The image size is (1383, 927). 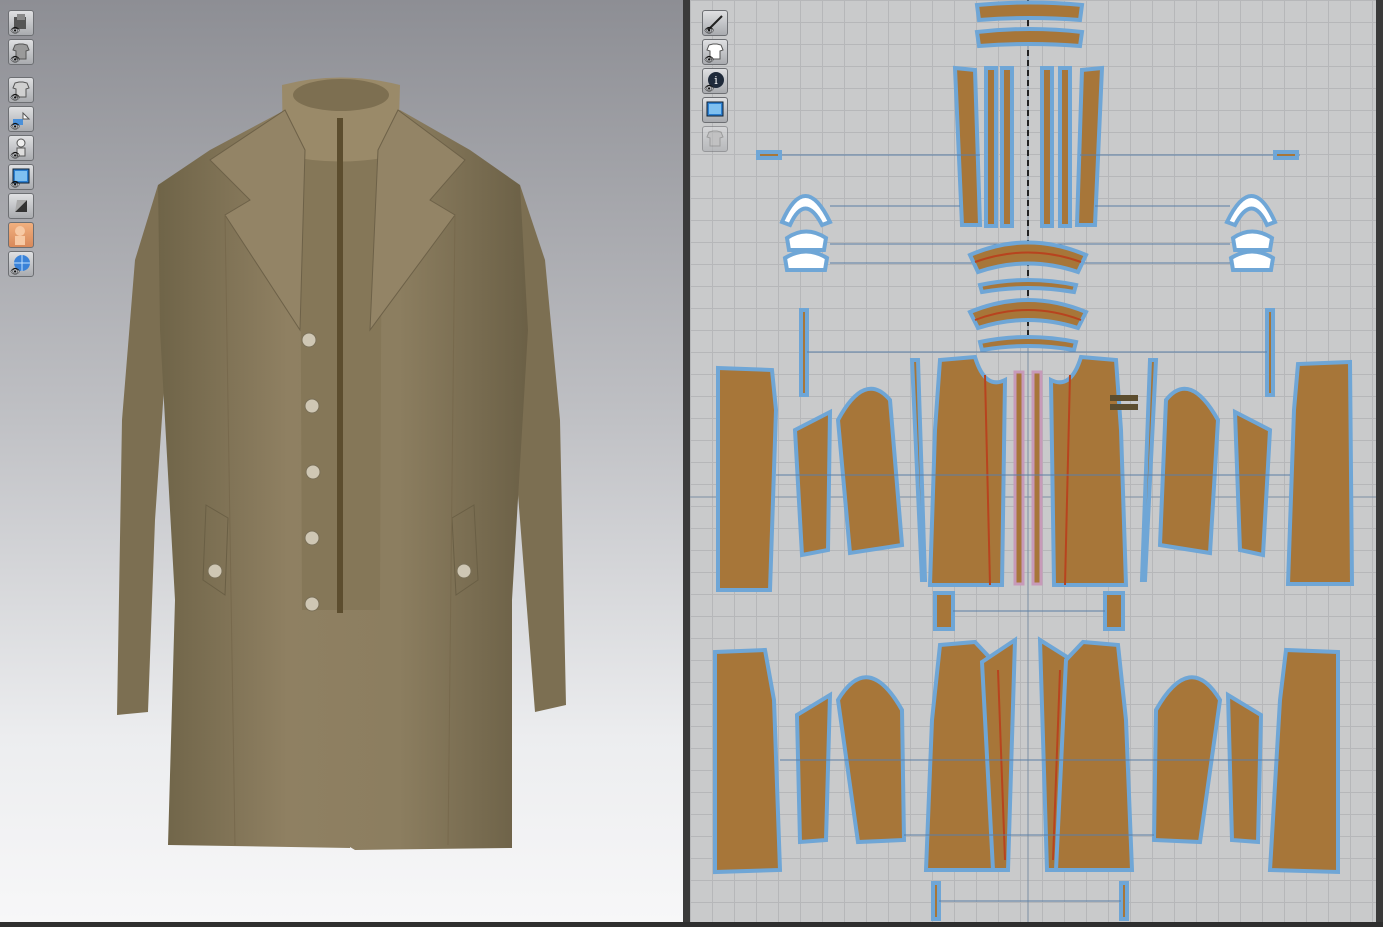 I want to click on lock-garment-icon, so click(x=715, y=139).